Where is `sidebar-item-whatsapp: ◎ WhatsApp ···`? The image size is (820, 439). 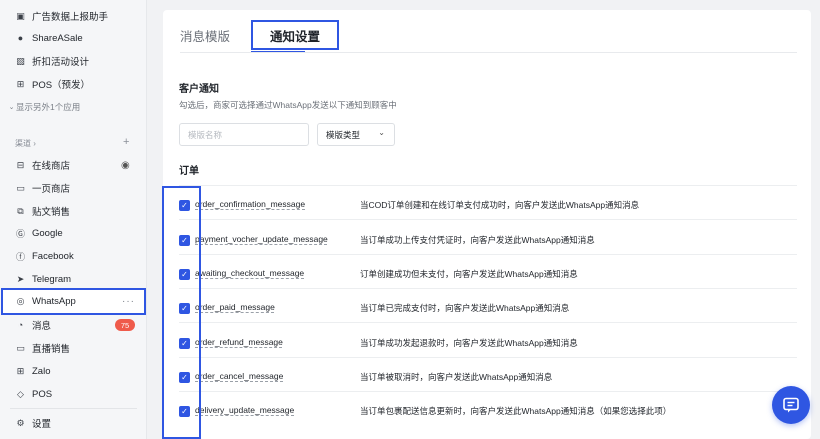 sidebar-item-whatsapp: ◎ WhatsApp ··· is located at coordinates (73, 301).